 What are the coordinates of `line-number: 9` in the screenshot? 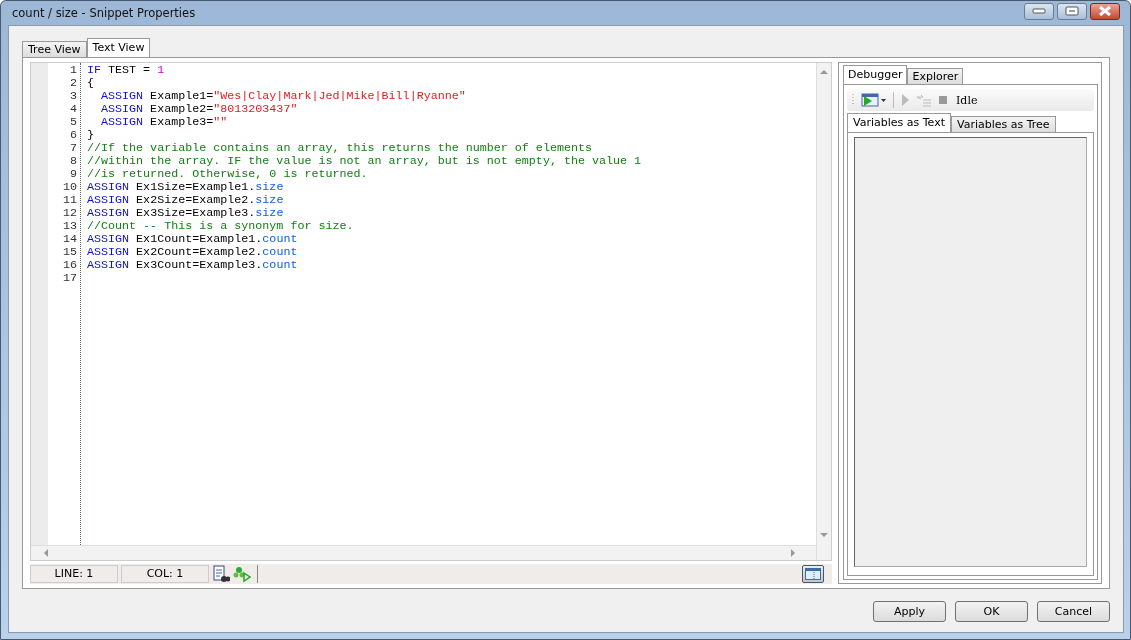 It's located at (73, 174).